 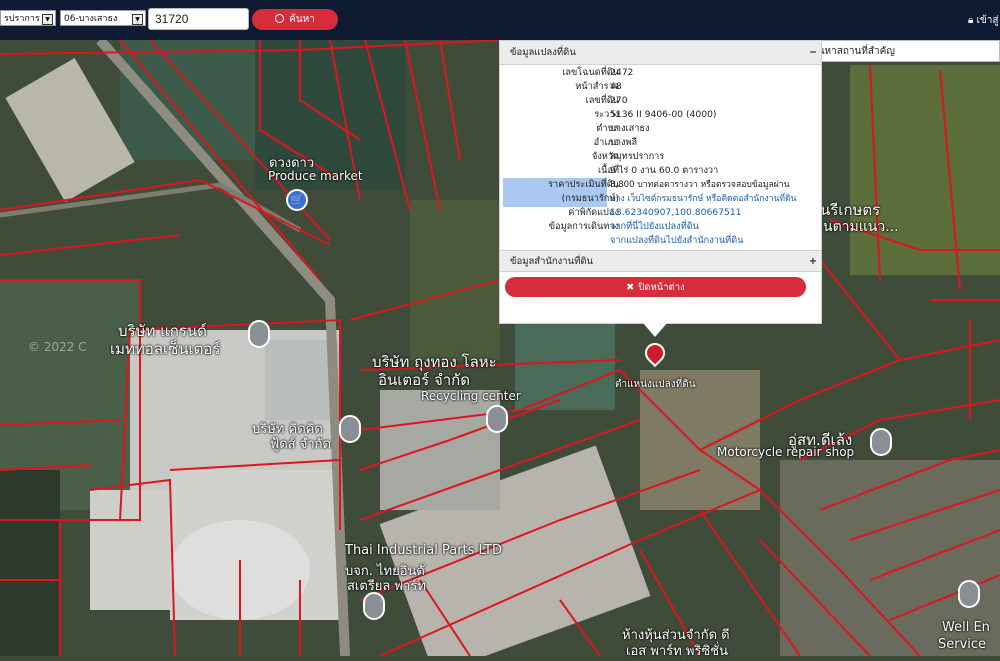 What do you see at coordinates (350, 429) in the screenshot?
I see `food-pin-icon` at bounding box center [350, 429].